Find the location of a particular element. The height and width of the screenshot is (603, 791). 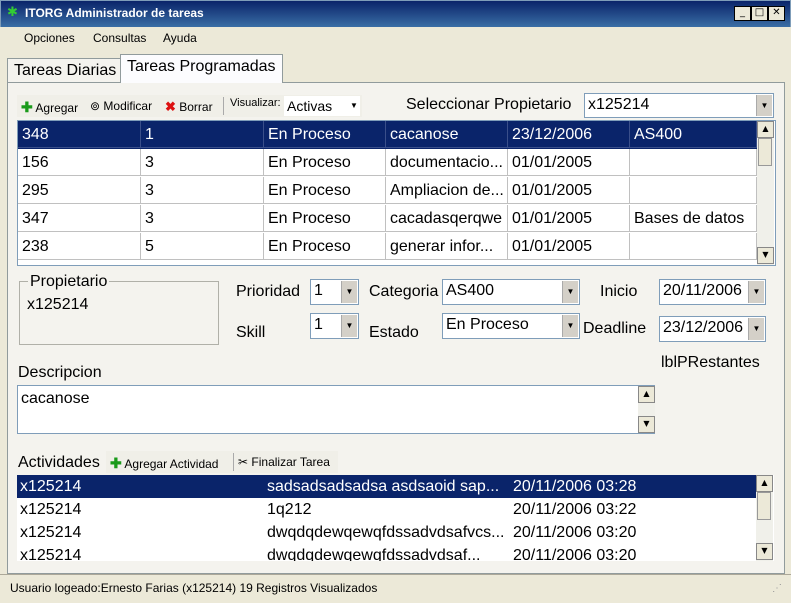

table-cell: cacanose is located at coordinates (447, 134).